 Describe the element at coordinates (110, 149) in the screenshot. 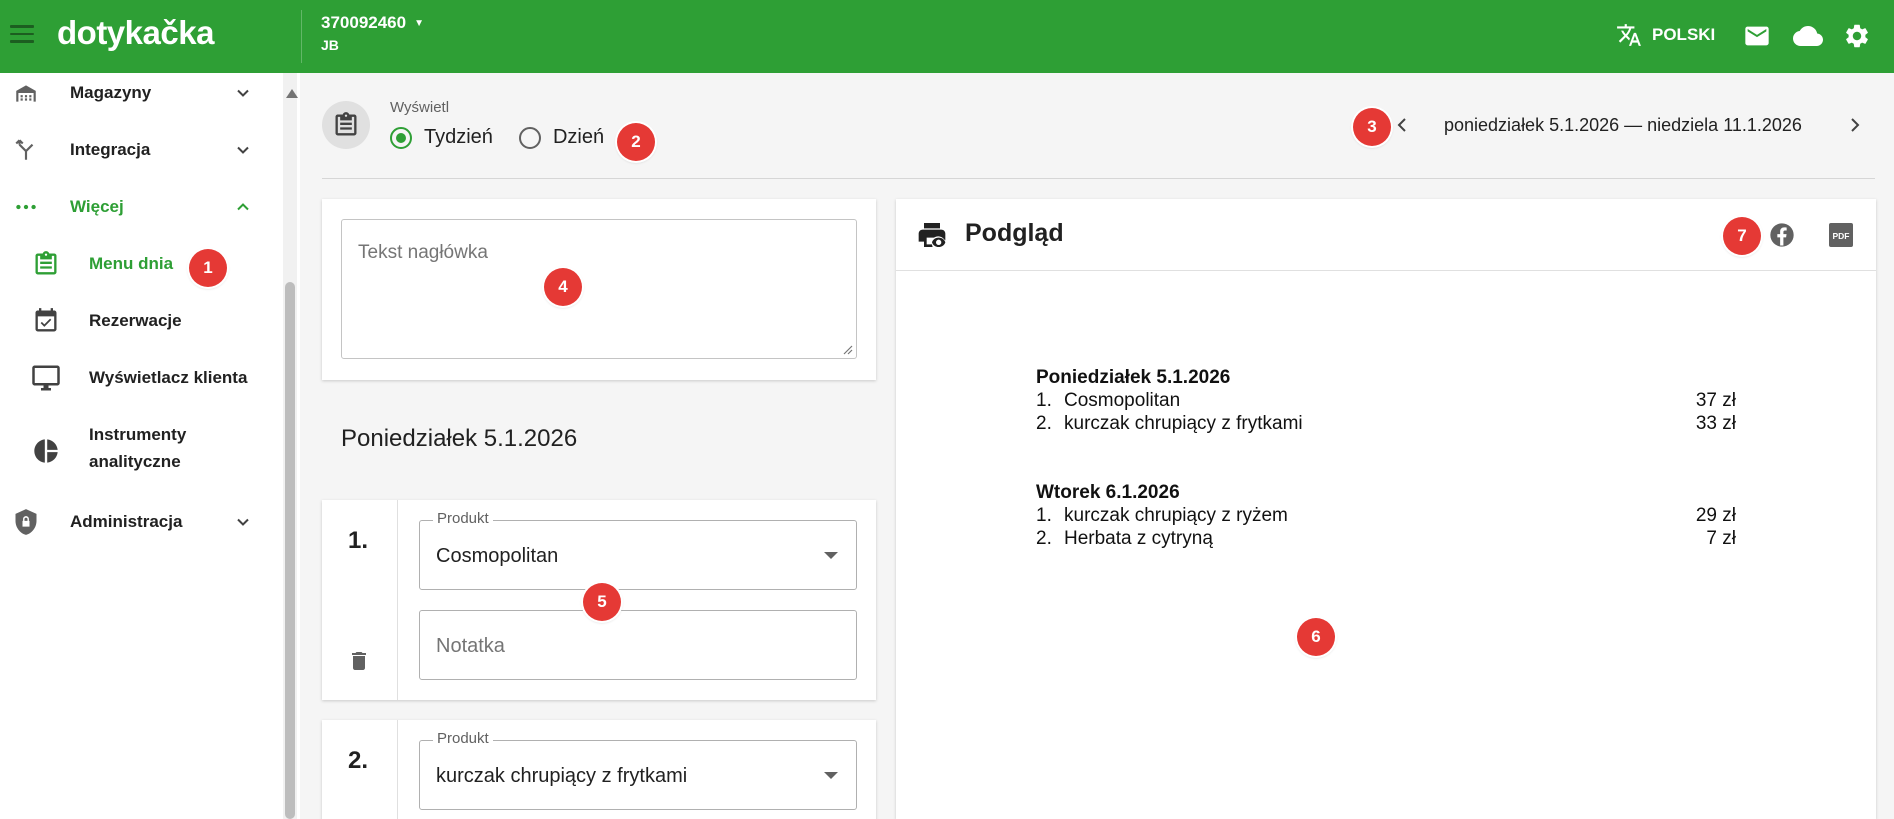

I see `sidebar-item-label: Integracja` at that location.